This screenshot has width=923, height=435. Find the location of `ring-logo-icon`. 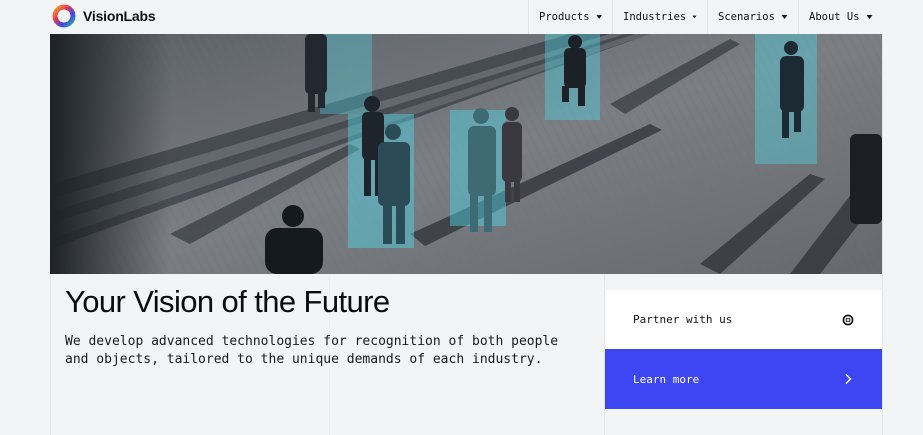

ring-logo-icon is located at coordinates (64, 16).